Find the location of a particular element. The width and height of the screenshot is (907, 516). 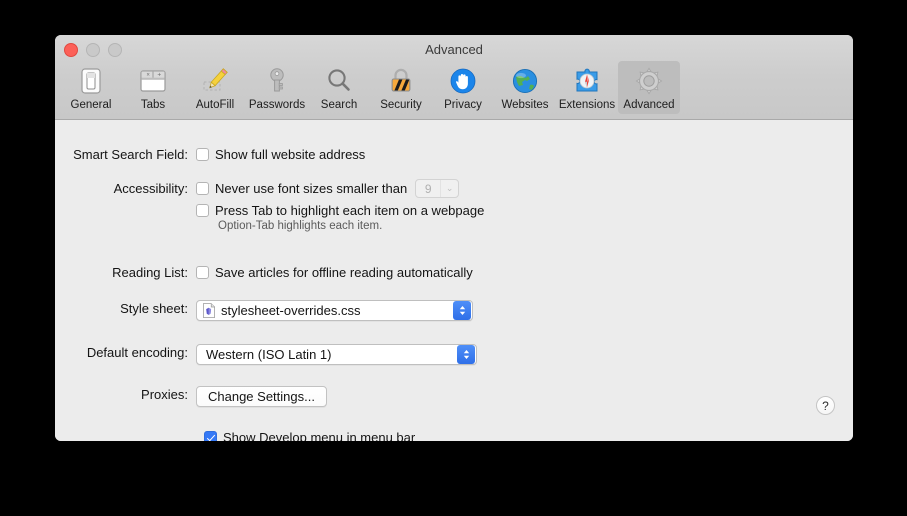

toolbar-item-advanced: Advanced is located at coordinates (649, 87).